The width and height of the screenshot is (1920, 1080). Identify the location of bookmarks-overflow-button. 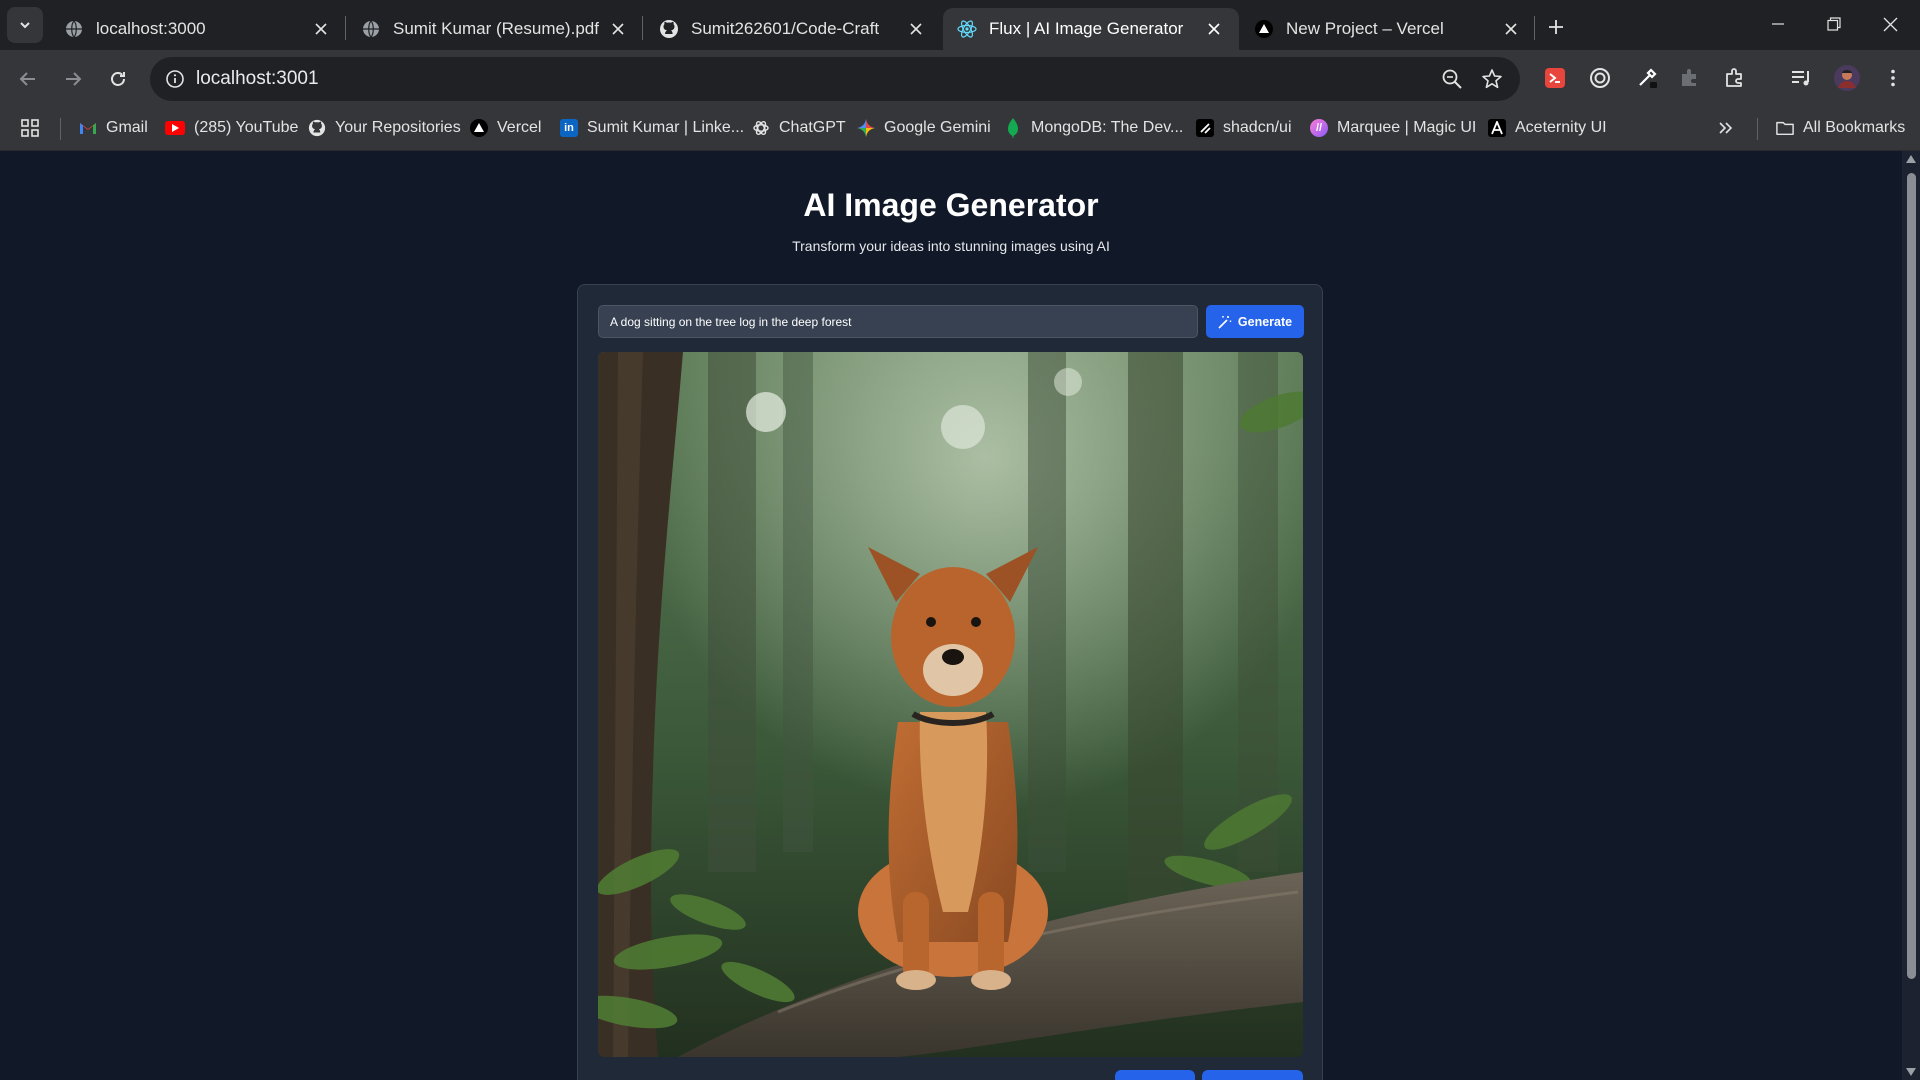
(1725, 128).